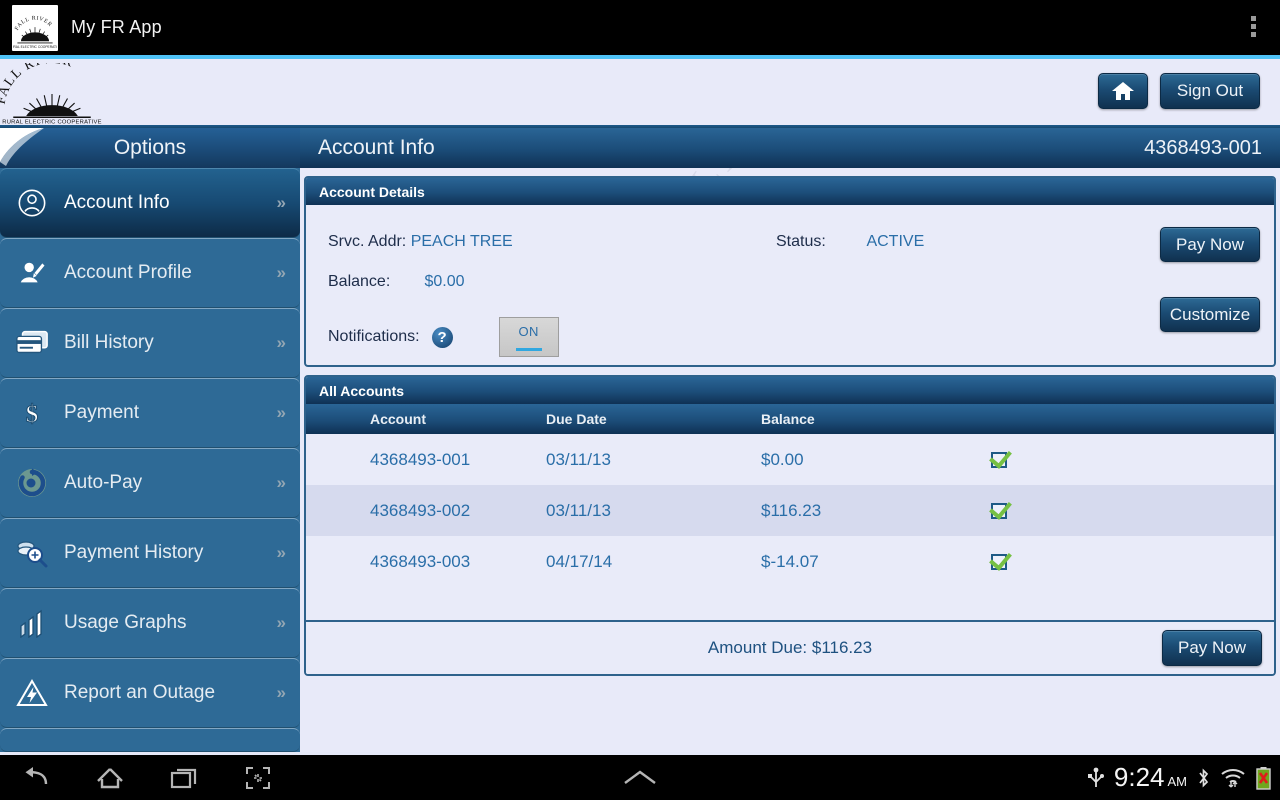 The height and width of the screenshot is (800, 1280). I want to click on chevron-up-icon, so click(640, 777).